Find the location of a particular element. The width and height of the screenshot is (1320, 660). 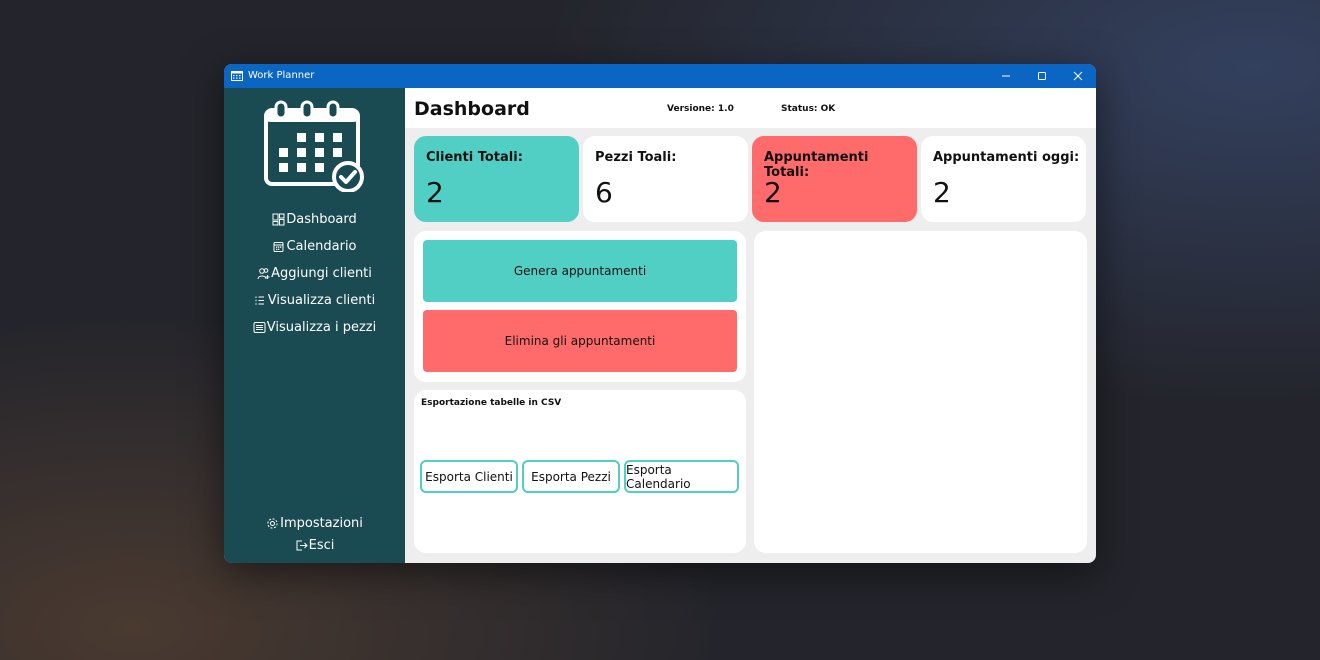

export-calendario-button: Esporta Calendario is located at coordinates (681, 476).